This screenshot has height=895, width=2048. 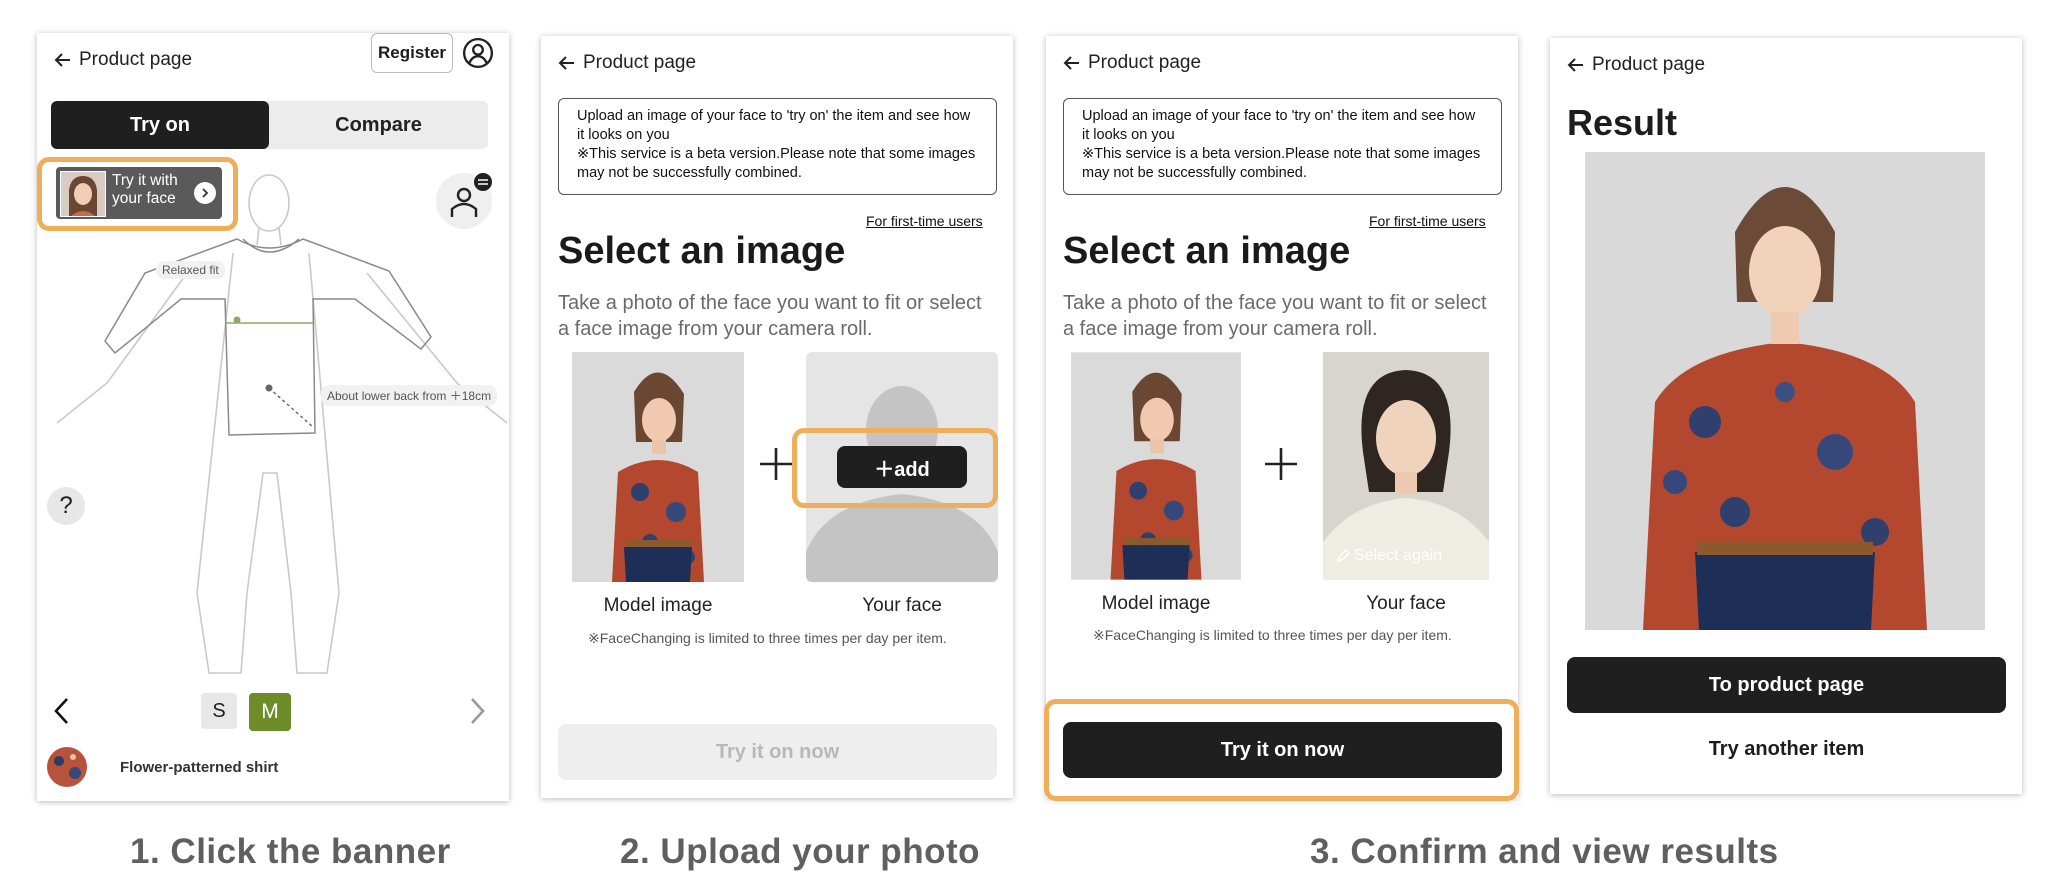 I want to click on product-thumbnail, so click(x=67, y=767).